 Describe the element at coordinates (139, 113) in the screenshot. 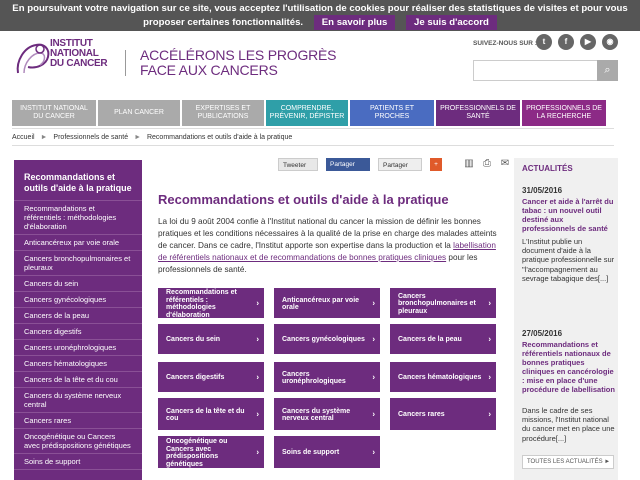

I see `nav-plan-cancer: PLAN CANCER` at that location.